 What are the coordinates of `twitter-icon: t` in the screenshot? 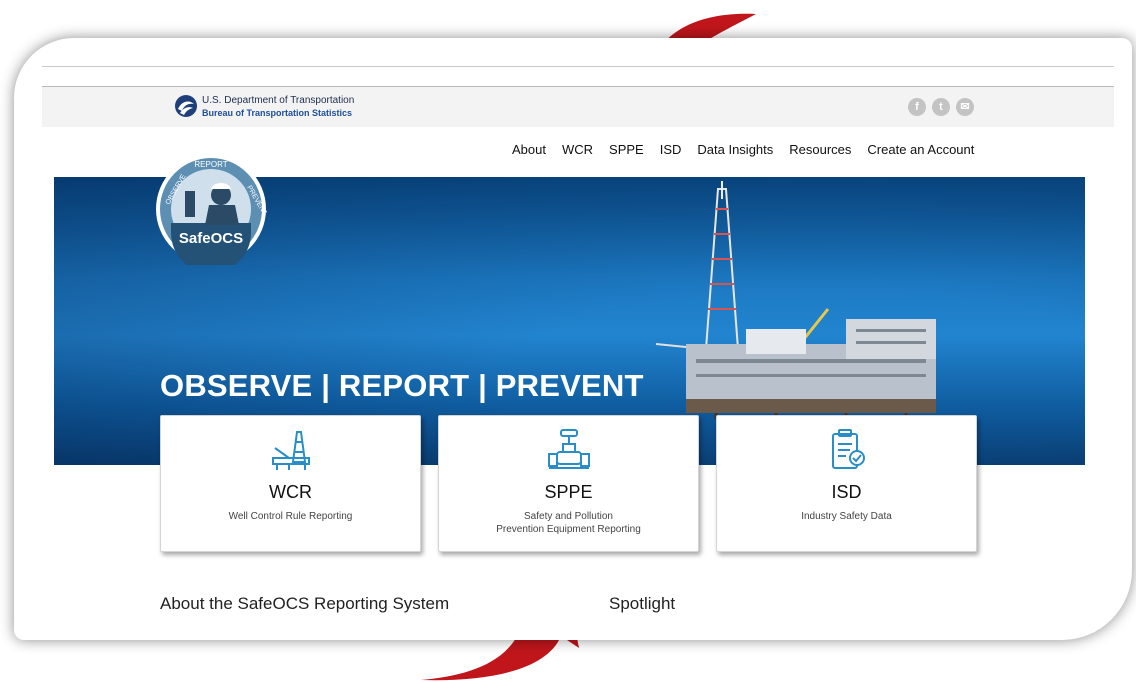 It's located at (941, 107).